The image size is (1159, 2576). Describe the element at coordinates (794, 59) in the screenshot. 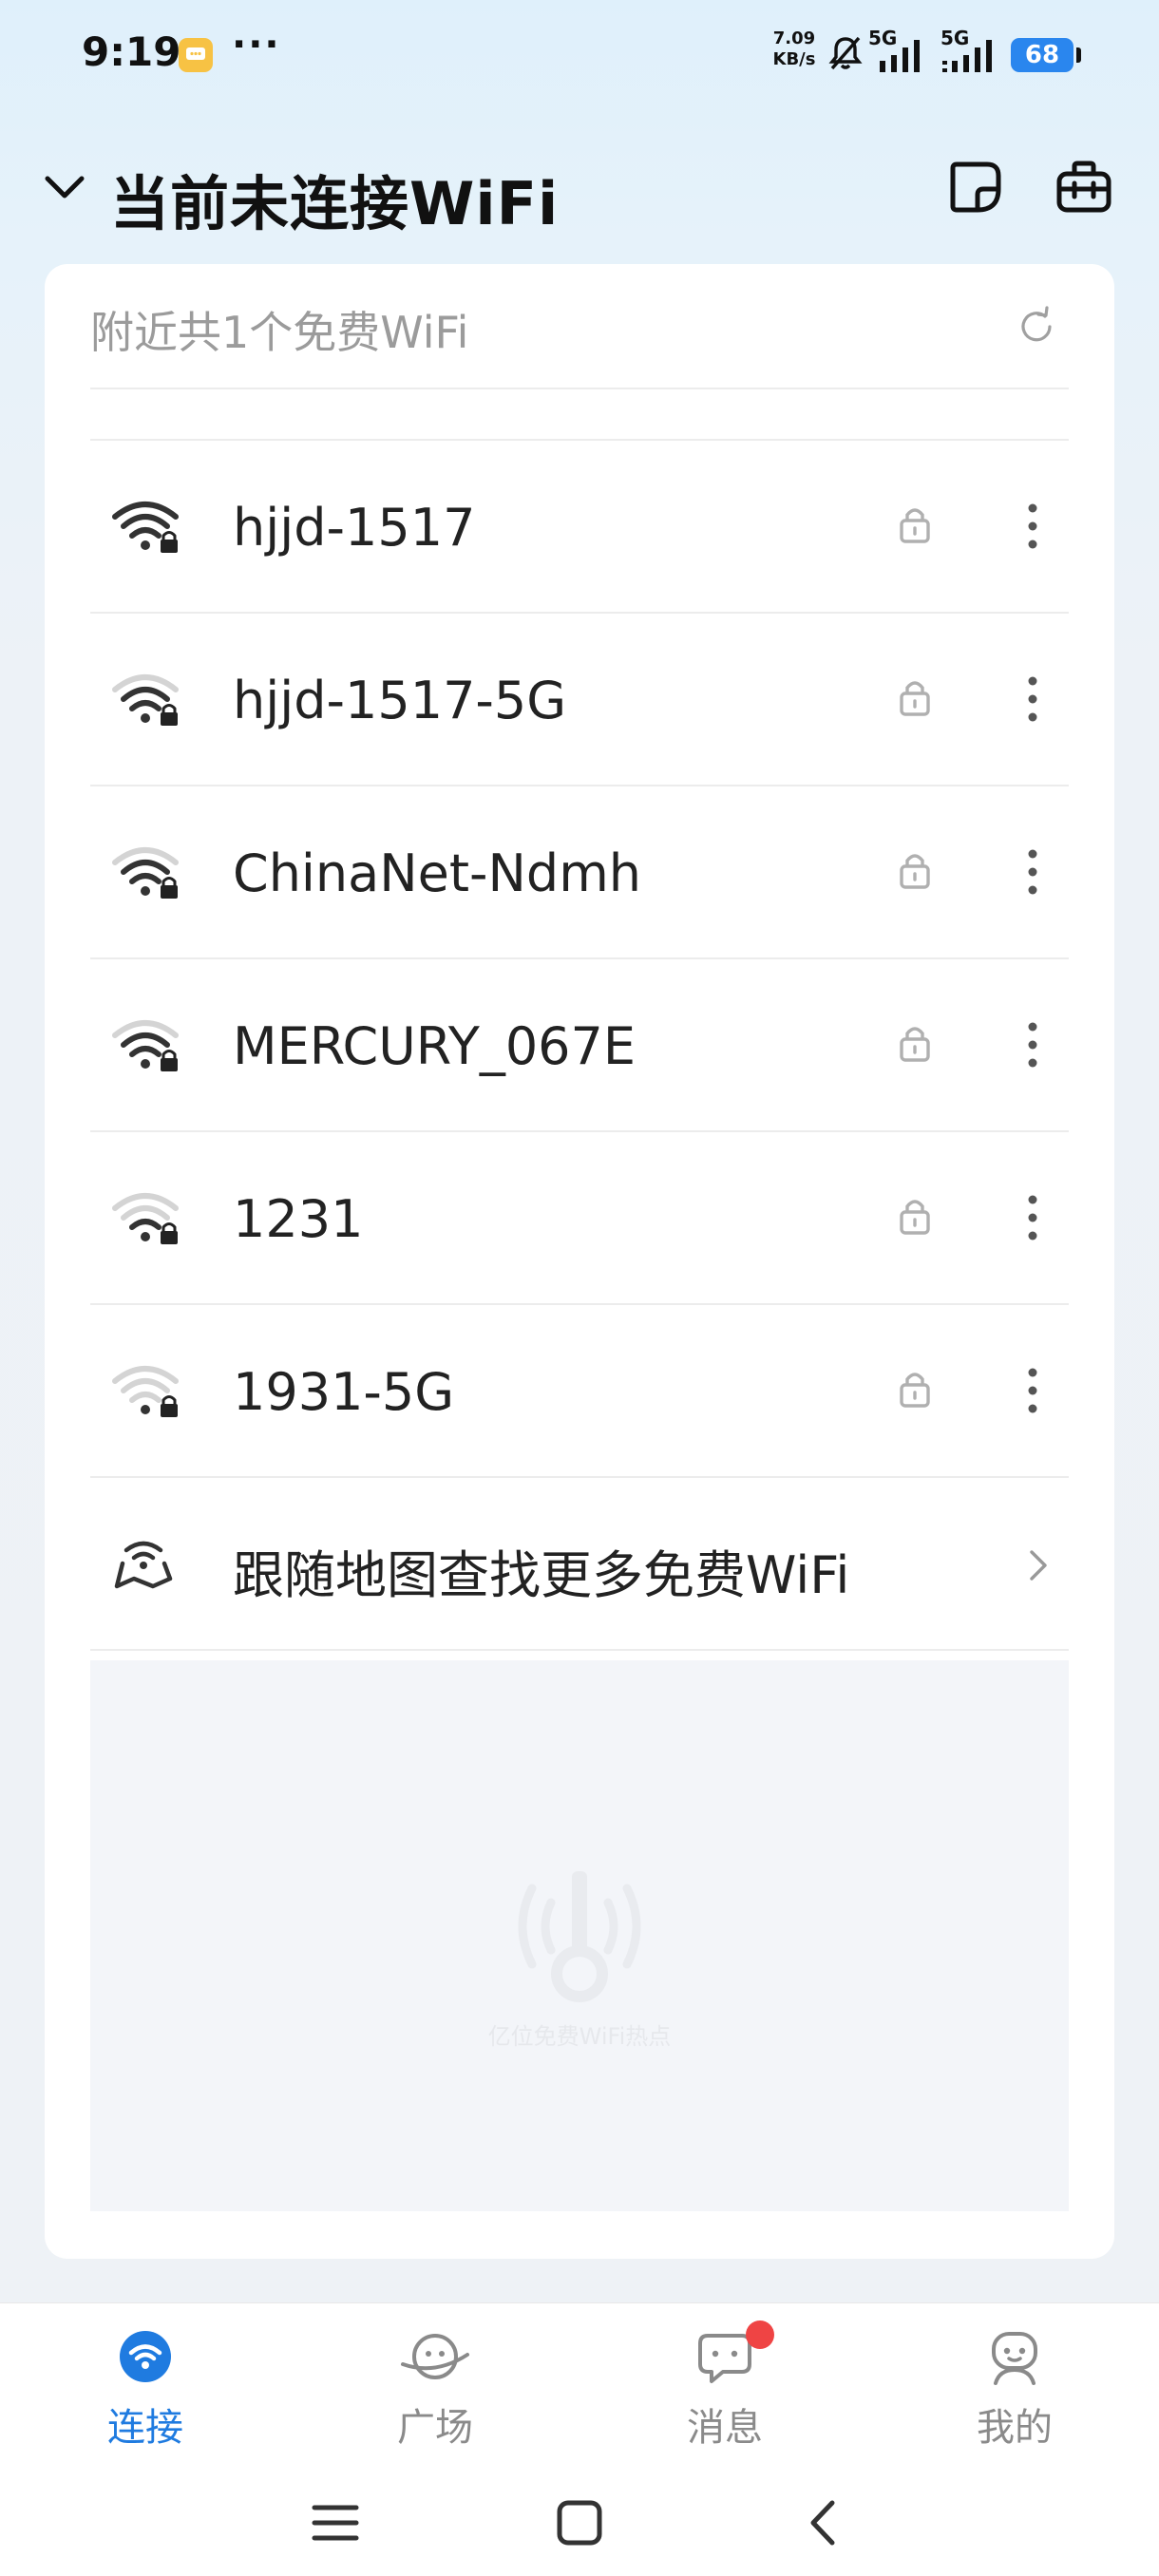

I see `network-speed-unit: KB/s` at that location.